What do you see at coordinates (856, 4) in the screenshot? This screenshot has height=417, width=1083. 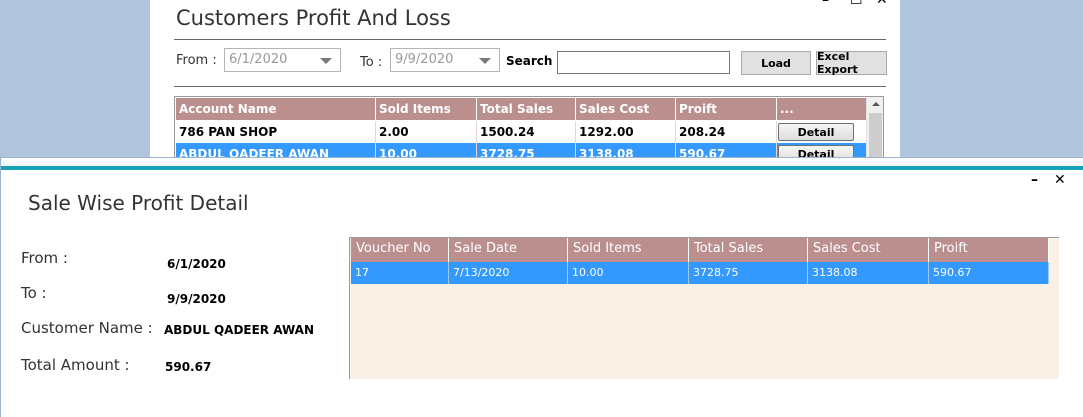 I see `maximize-icon: ☐` at bounding box center [856, 4].